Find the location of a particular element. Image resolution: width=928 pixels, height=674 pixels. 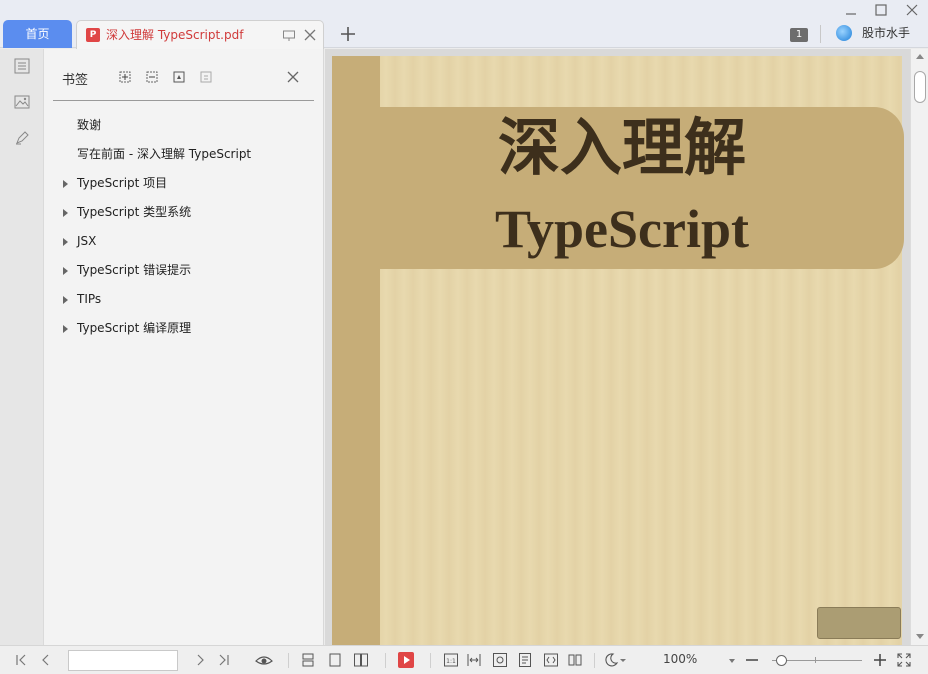

scroll-down-arrow-icon is located at coordinates (920, 636).